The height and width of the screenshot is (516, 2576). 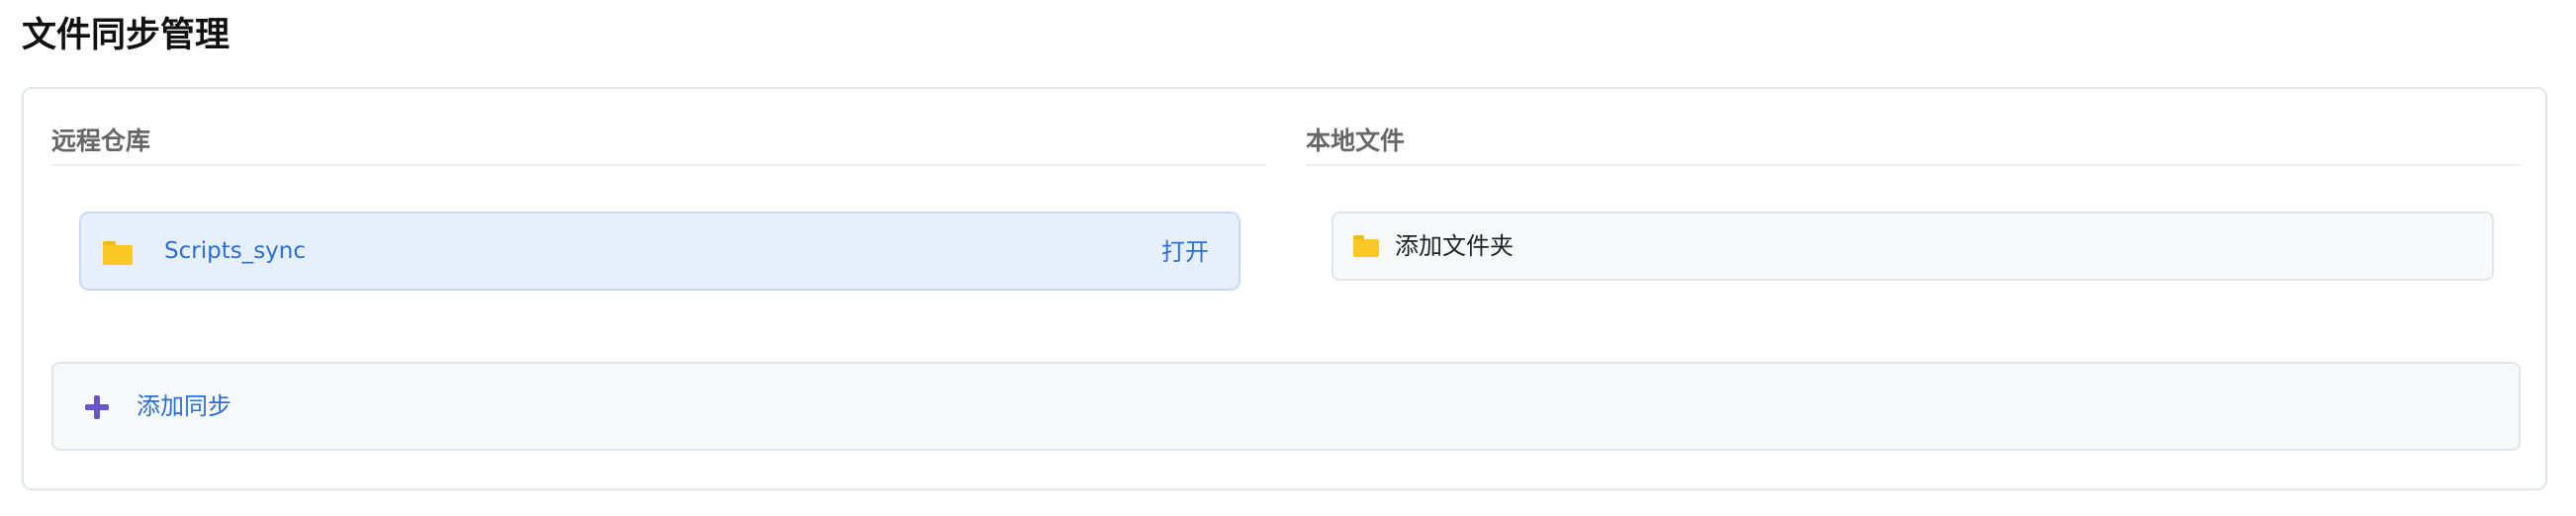 I want to click on local-files-heading: 本地文件, so click(x=1913, y=142).